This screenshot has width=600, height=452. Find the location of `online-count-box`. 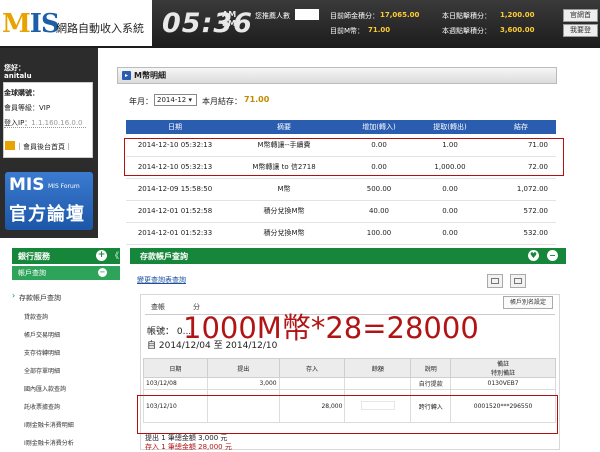

online-count-box is located at coordinates (307, 14).